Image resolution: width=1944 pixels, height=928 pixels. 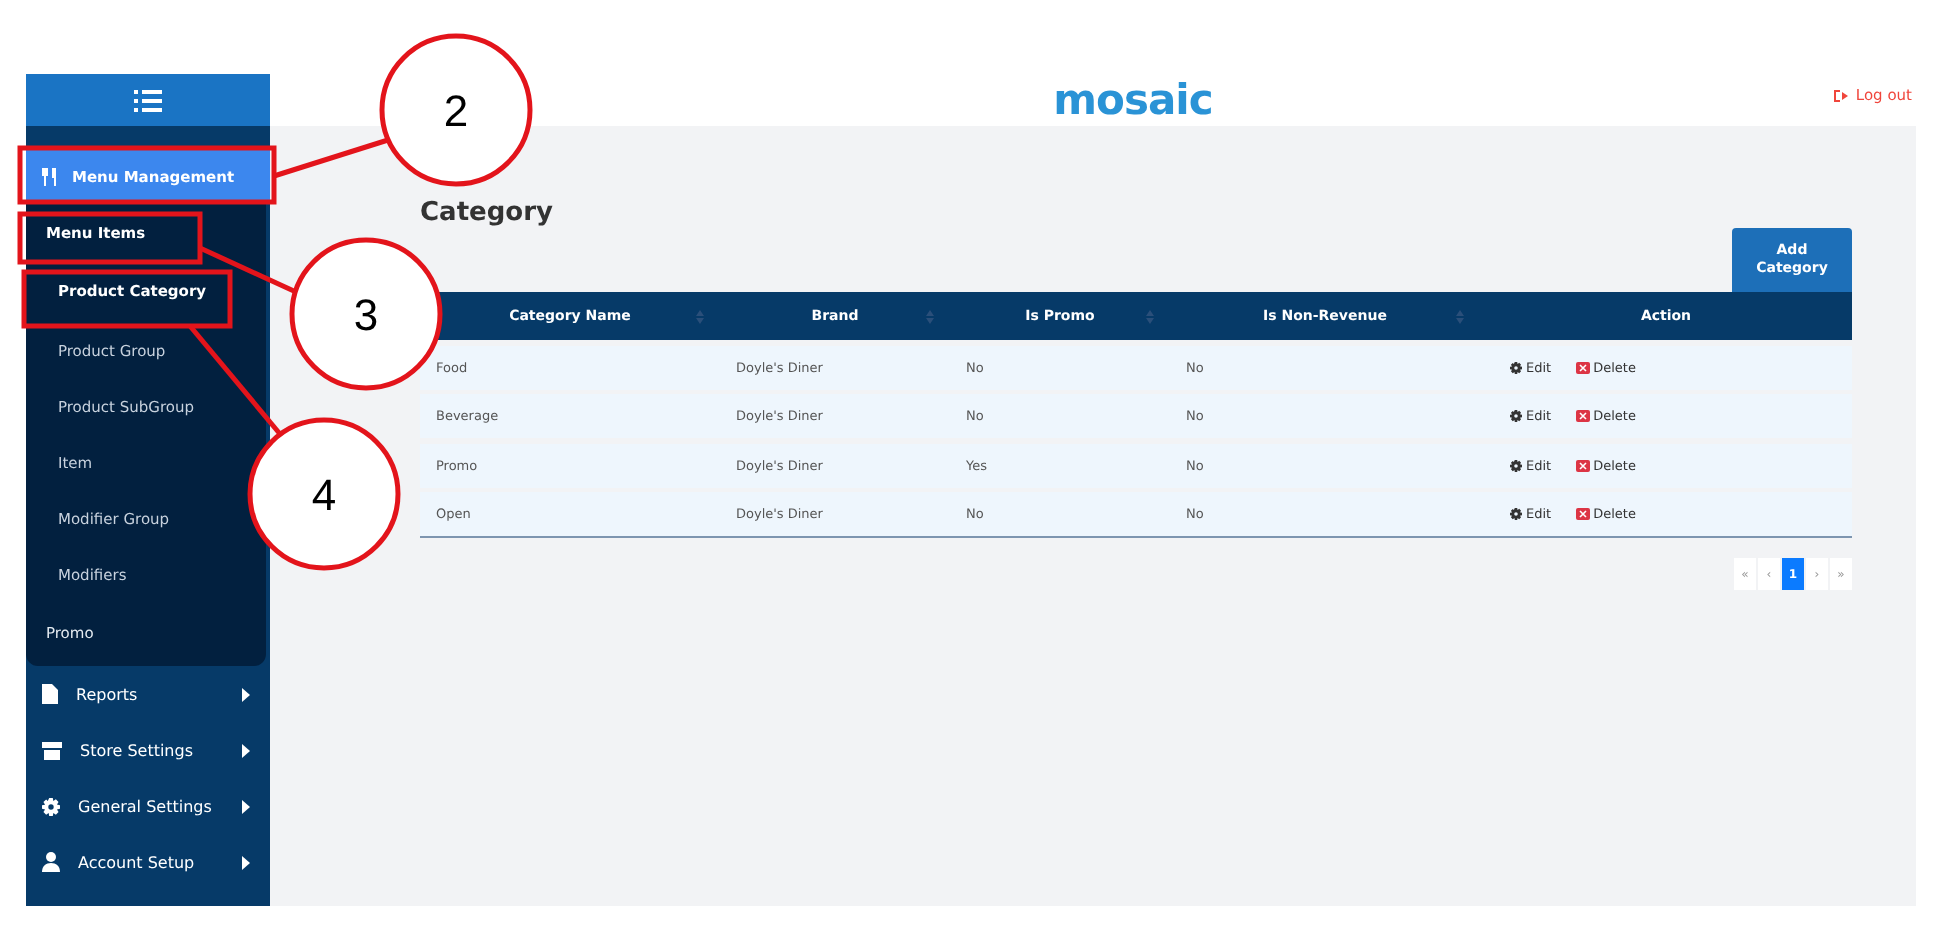 I want to click on menu-icon, so click(x=148, y=100).